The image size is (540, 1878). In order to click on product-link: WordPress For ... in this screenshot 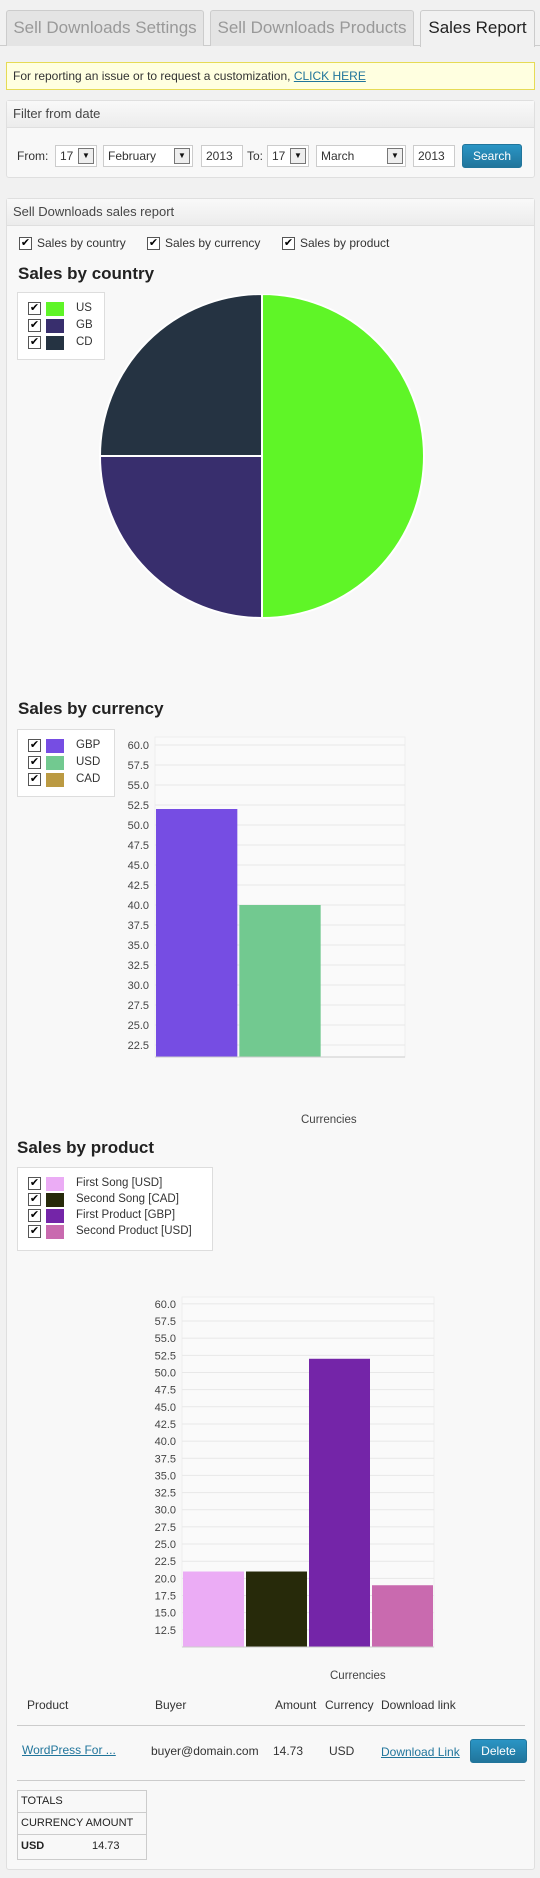, I will do `click(69, 1750)`.